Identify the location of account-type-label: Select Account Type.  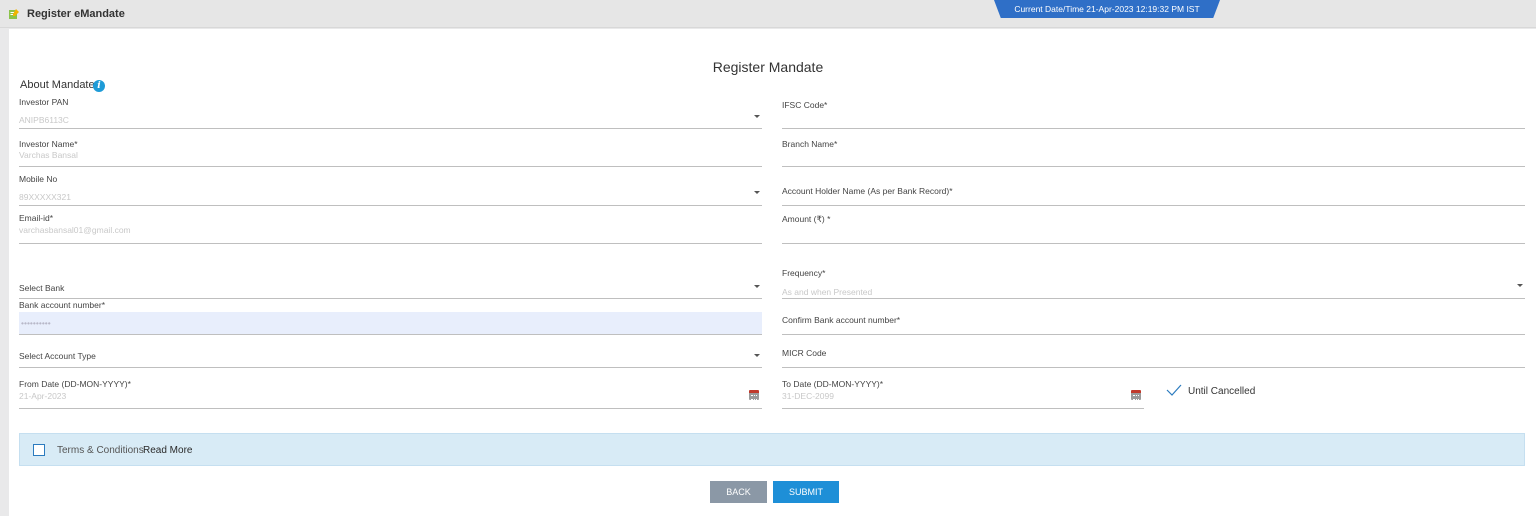
(57, 356).